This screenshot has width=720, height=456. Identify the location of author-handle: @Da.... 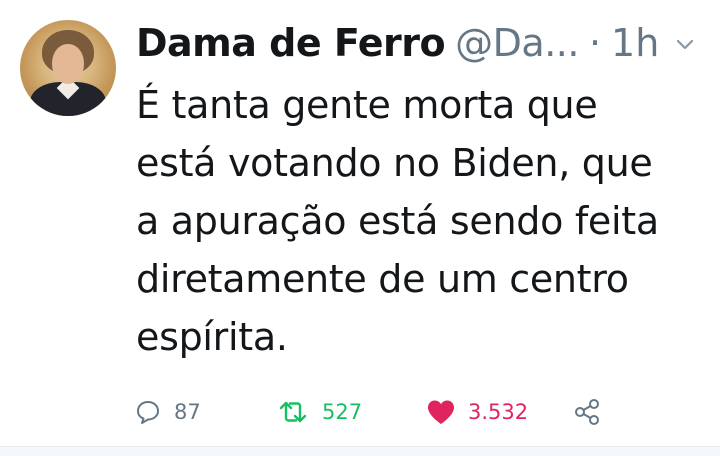
(517, 43).